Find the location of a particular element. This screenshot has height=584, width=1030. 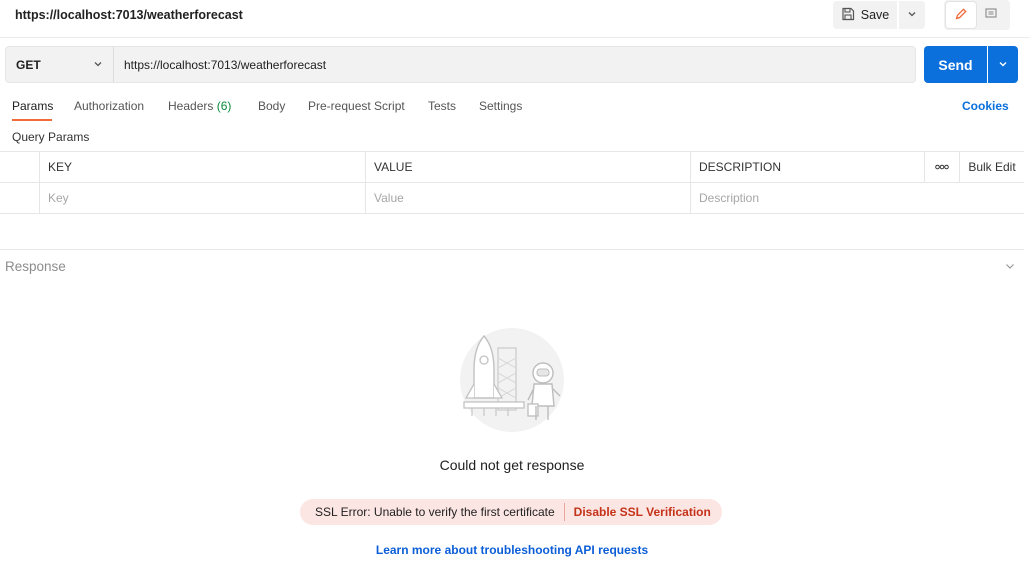

tab-authorization: Authorization is located at coordinates (109, 106).